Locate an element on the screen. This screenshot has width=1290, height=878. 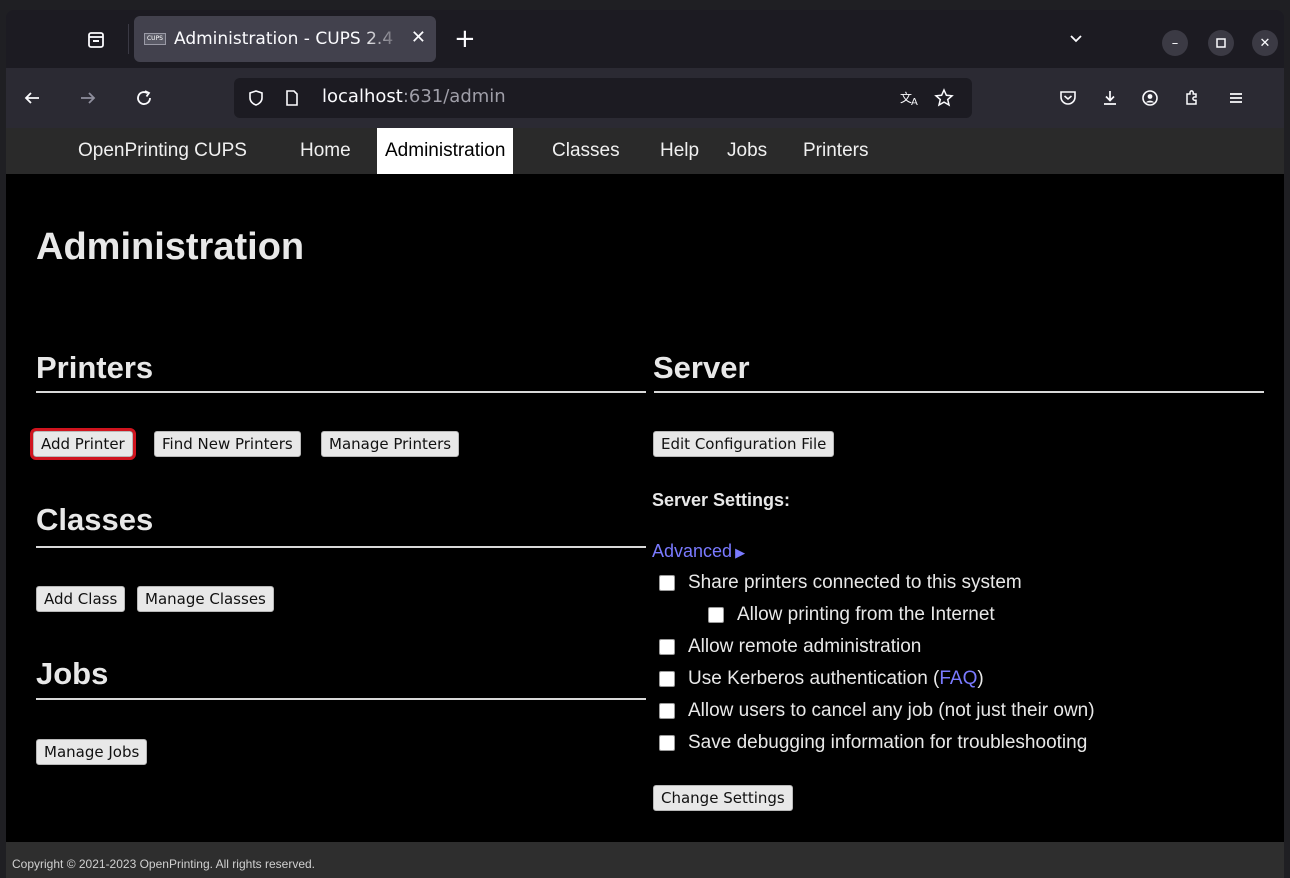
remote-admin-option: Allow remote administration is located at coordinates (790, 647).